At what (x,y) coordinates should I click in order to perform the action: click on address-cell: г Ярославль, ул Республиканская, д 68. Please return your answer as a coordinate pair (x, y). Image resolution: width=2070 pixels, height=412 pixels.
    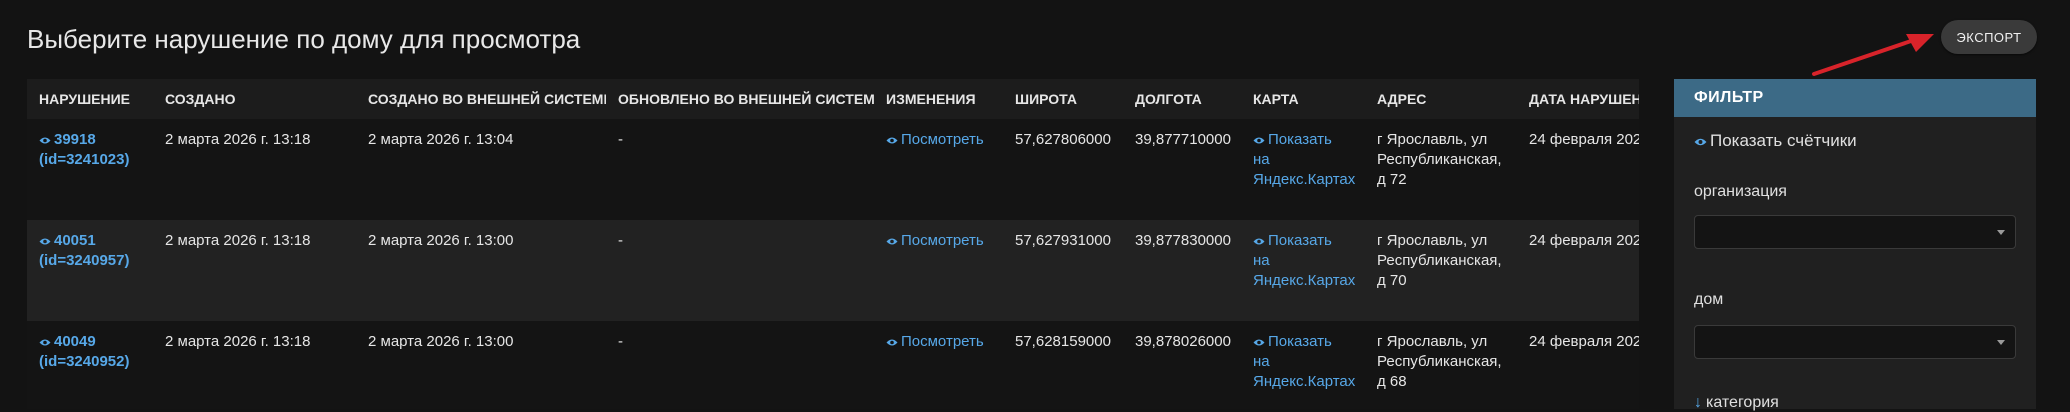
    Looking at the image, I should click on (1441, 365).